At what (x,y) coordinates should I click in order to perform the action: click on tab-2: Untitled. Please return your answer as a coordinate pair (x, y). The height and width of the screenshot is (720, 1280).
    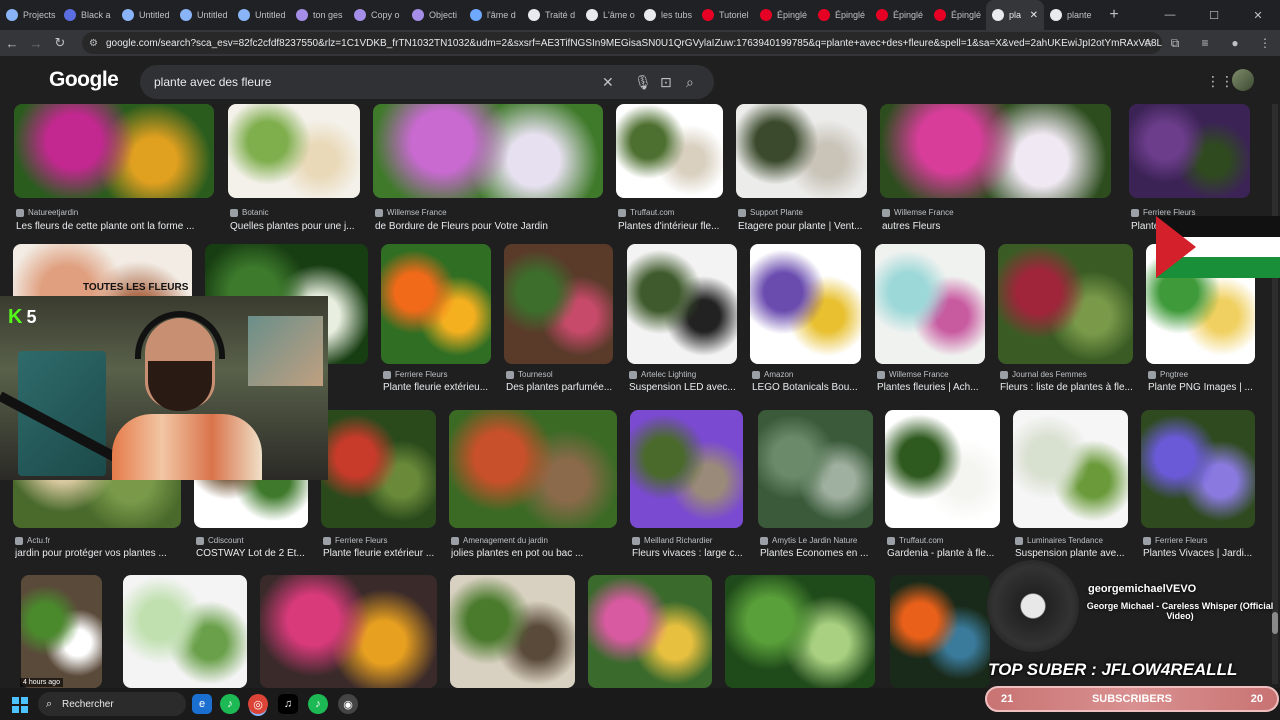
    Looking at the image, I should click on (145, 15).